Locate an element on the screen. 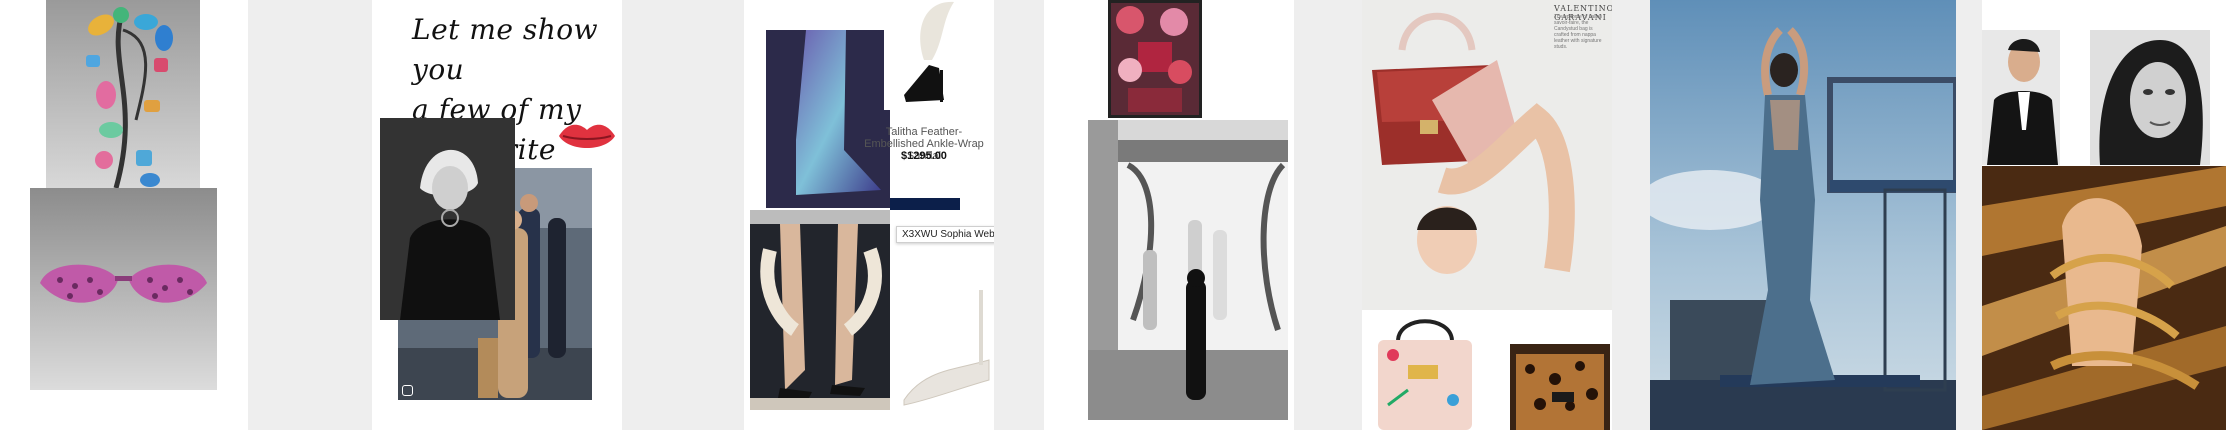 This screenshot has height=430, width=2226. instagram-icon is located at coordinates (407, 390).